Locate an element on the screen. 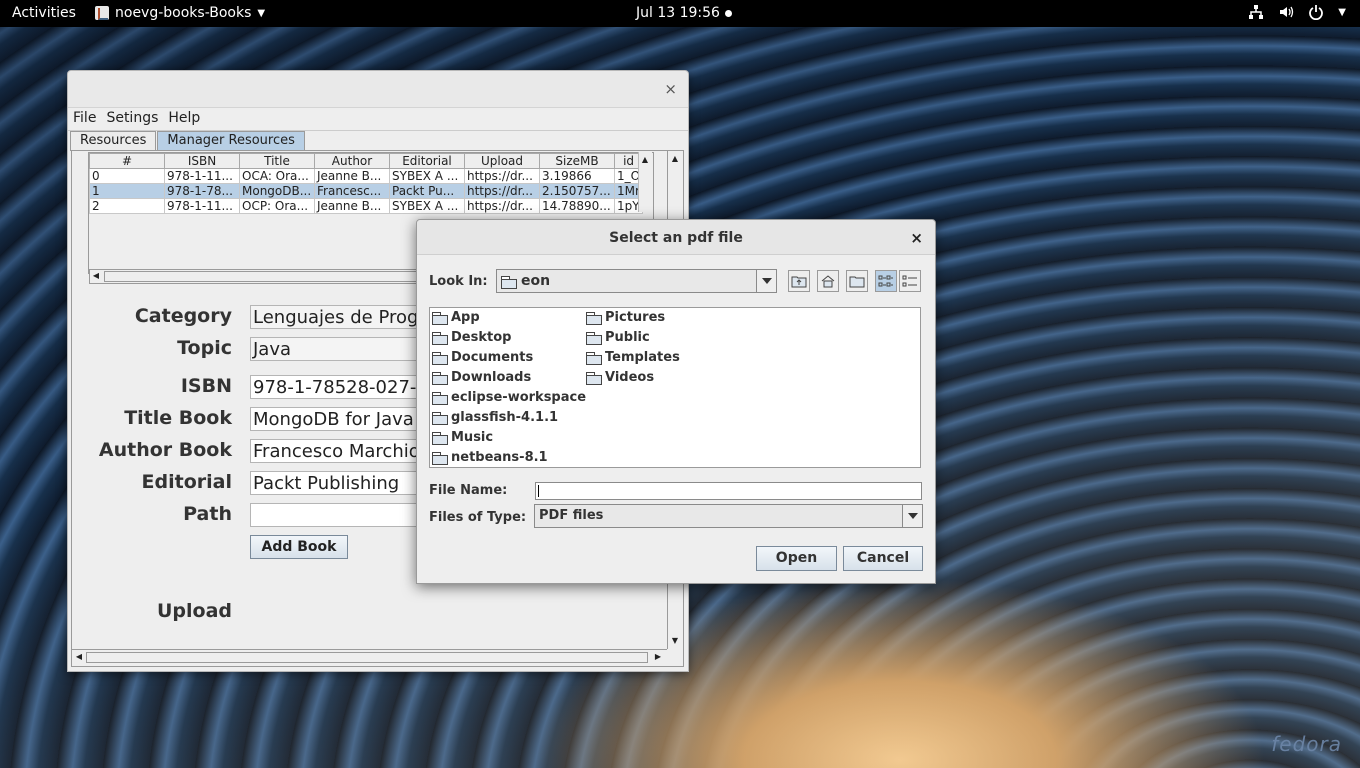 The image size is (1360, 768). list-item: glassfish-4.1.1 is located at coordinates (495, 417).